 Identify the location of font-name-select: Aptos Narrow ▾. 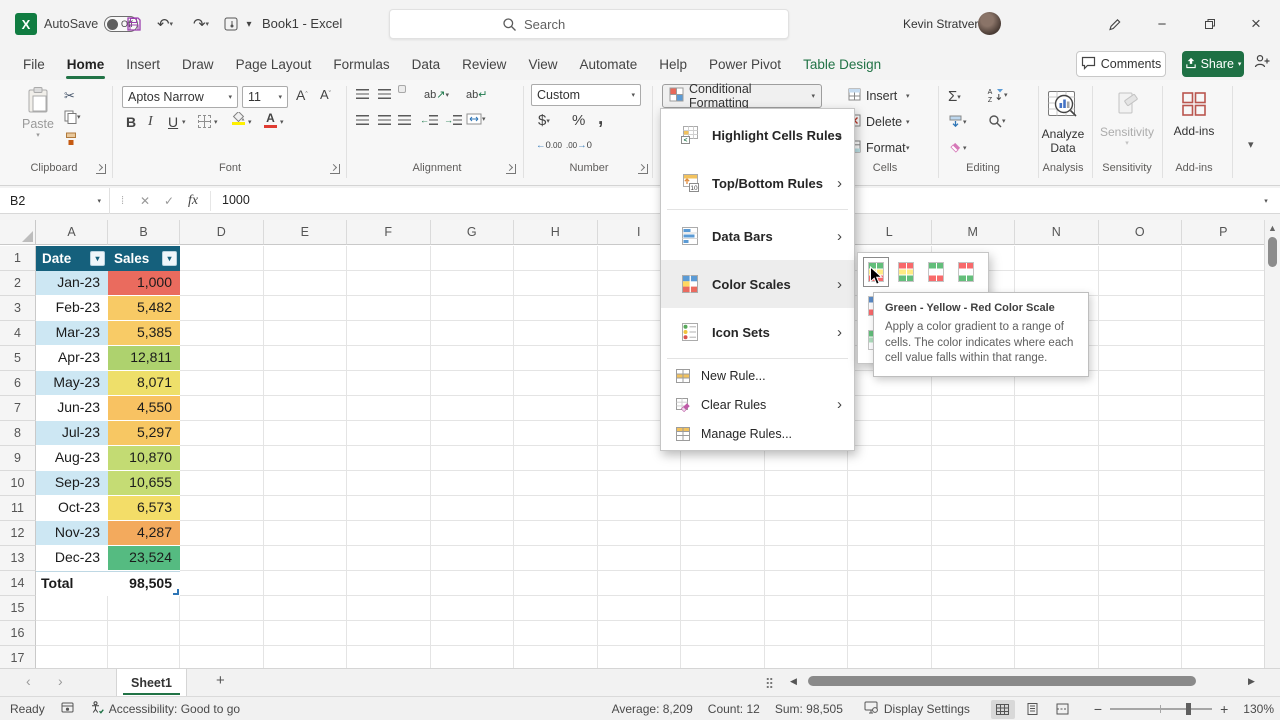
(180, 97).